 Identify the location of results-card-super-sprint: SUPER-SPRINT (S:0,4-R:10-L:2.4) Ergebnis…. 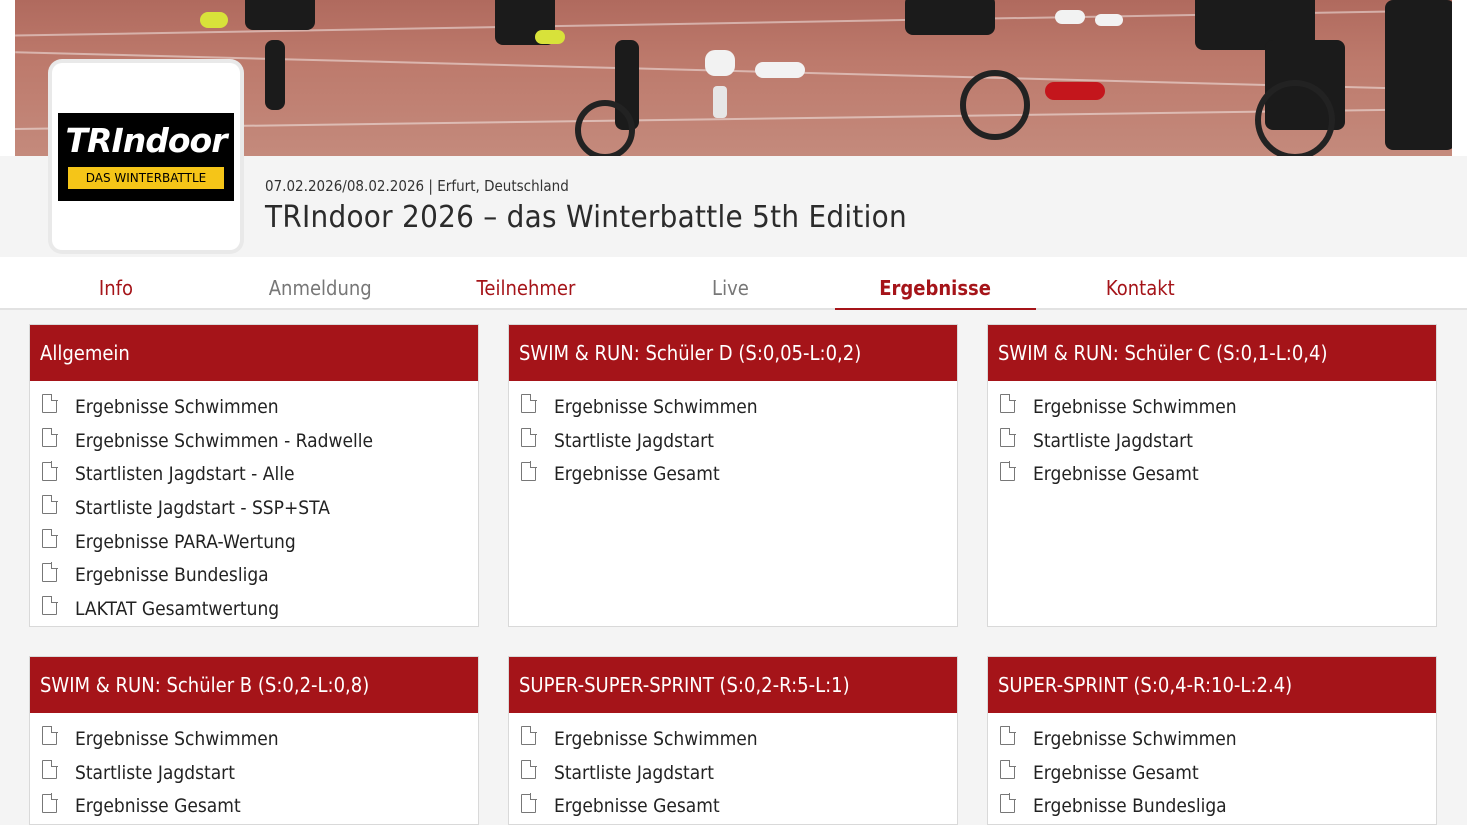
(1212, 740).